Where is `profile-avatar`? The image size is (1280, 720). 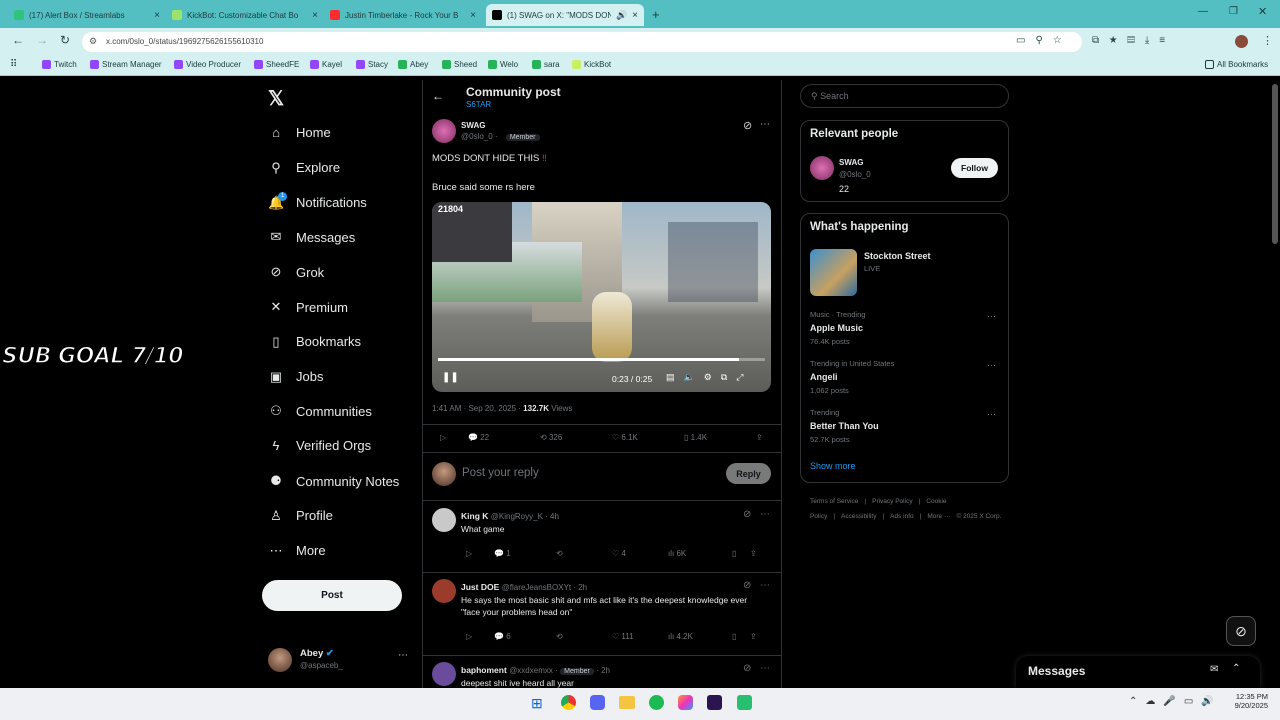 profile-avatar is located at coordinates (1241, 41).